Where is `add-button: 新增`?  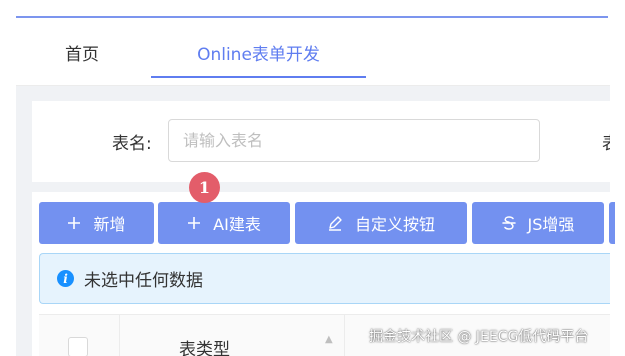 add-button: 新增 is located at coordinates (96, 223).